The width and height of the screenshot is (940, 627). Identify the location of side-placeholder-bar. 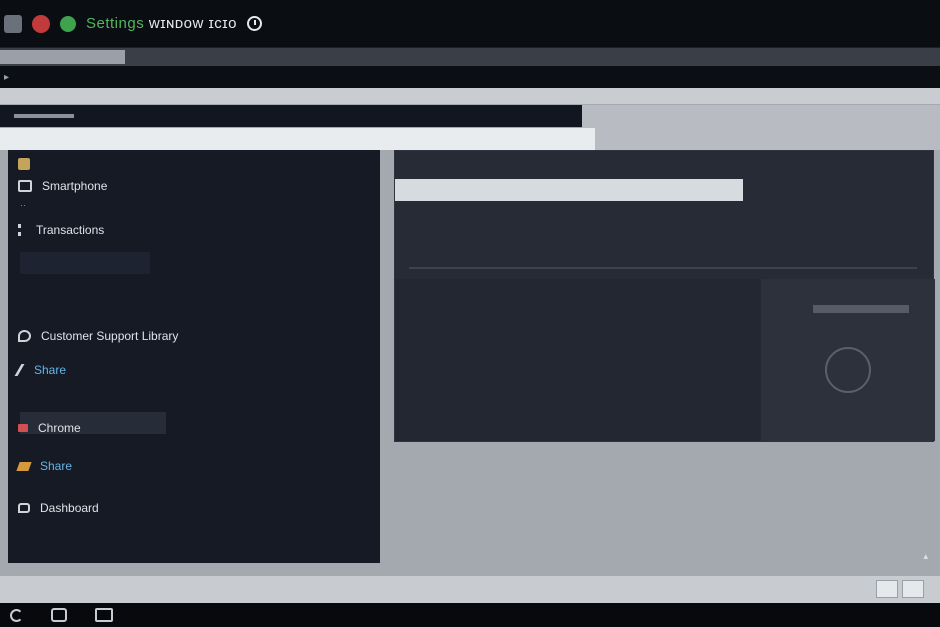
(861, 309).